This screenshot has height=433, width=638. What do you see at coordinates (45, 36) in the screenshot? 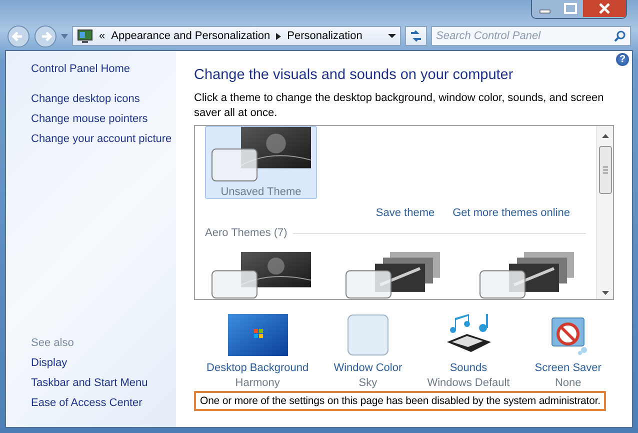
I see `forward-button` at bounding box center [45, 36].